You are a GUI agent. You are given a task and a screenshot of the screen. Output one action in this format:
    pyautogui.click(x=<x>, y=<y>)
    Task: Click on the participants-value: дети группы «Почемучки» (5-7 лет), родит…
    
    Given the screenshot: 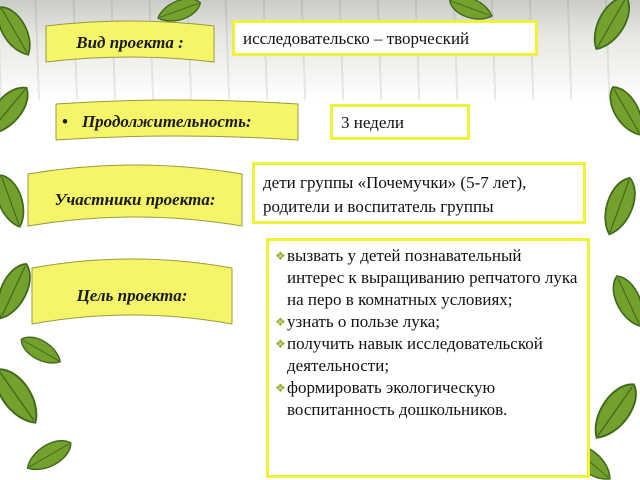 What is the action you would take?
    pyautogui.click(x=419, y=193)
    